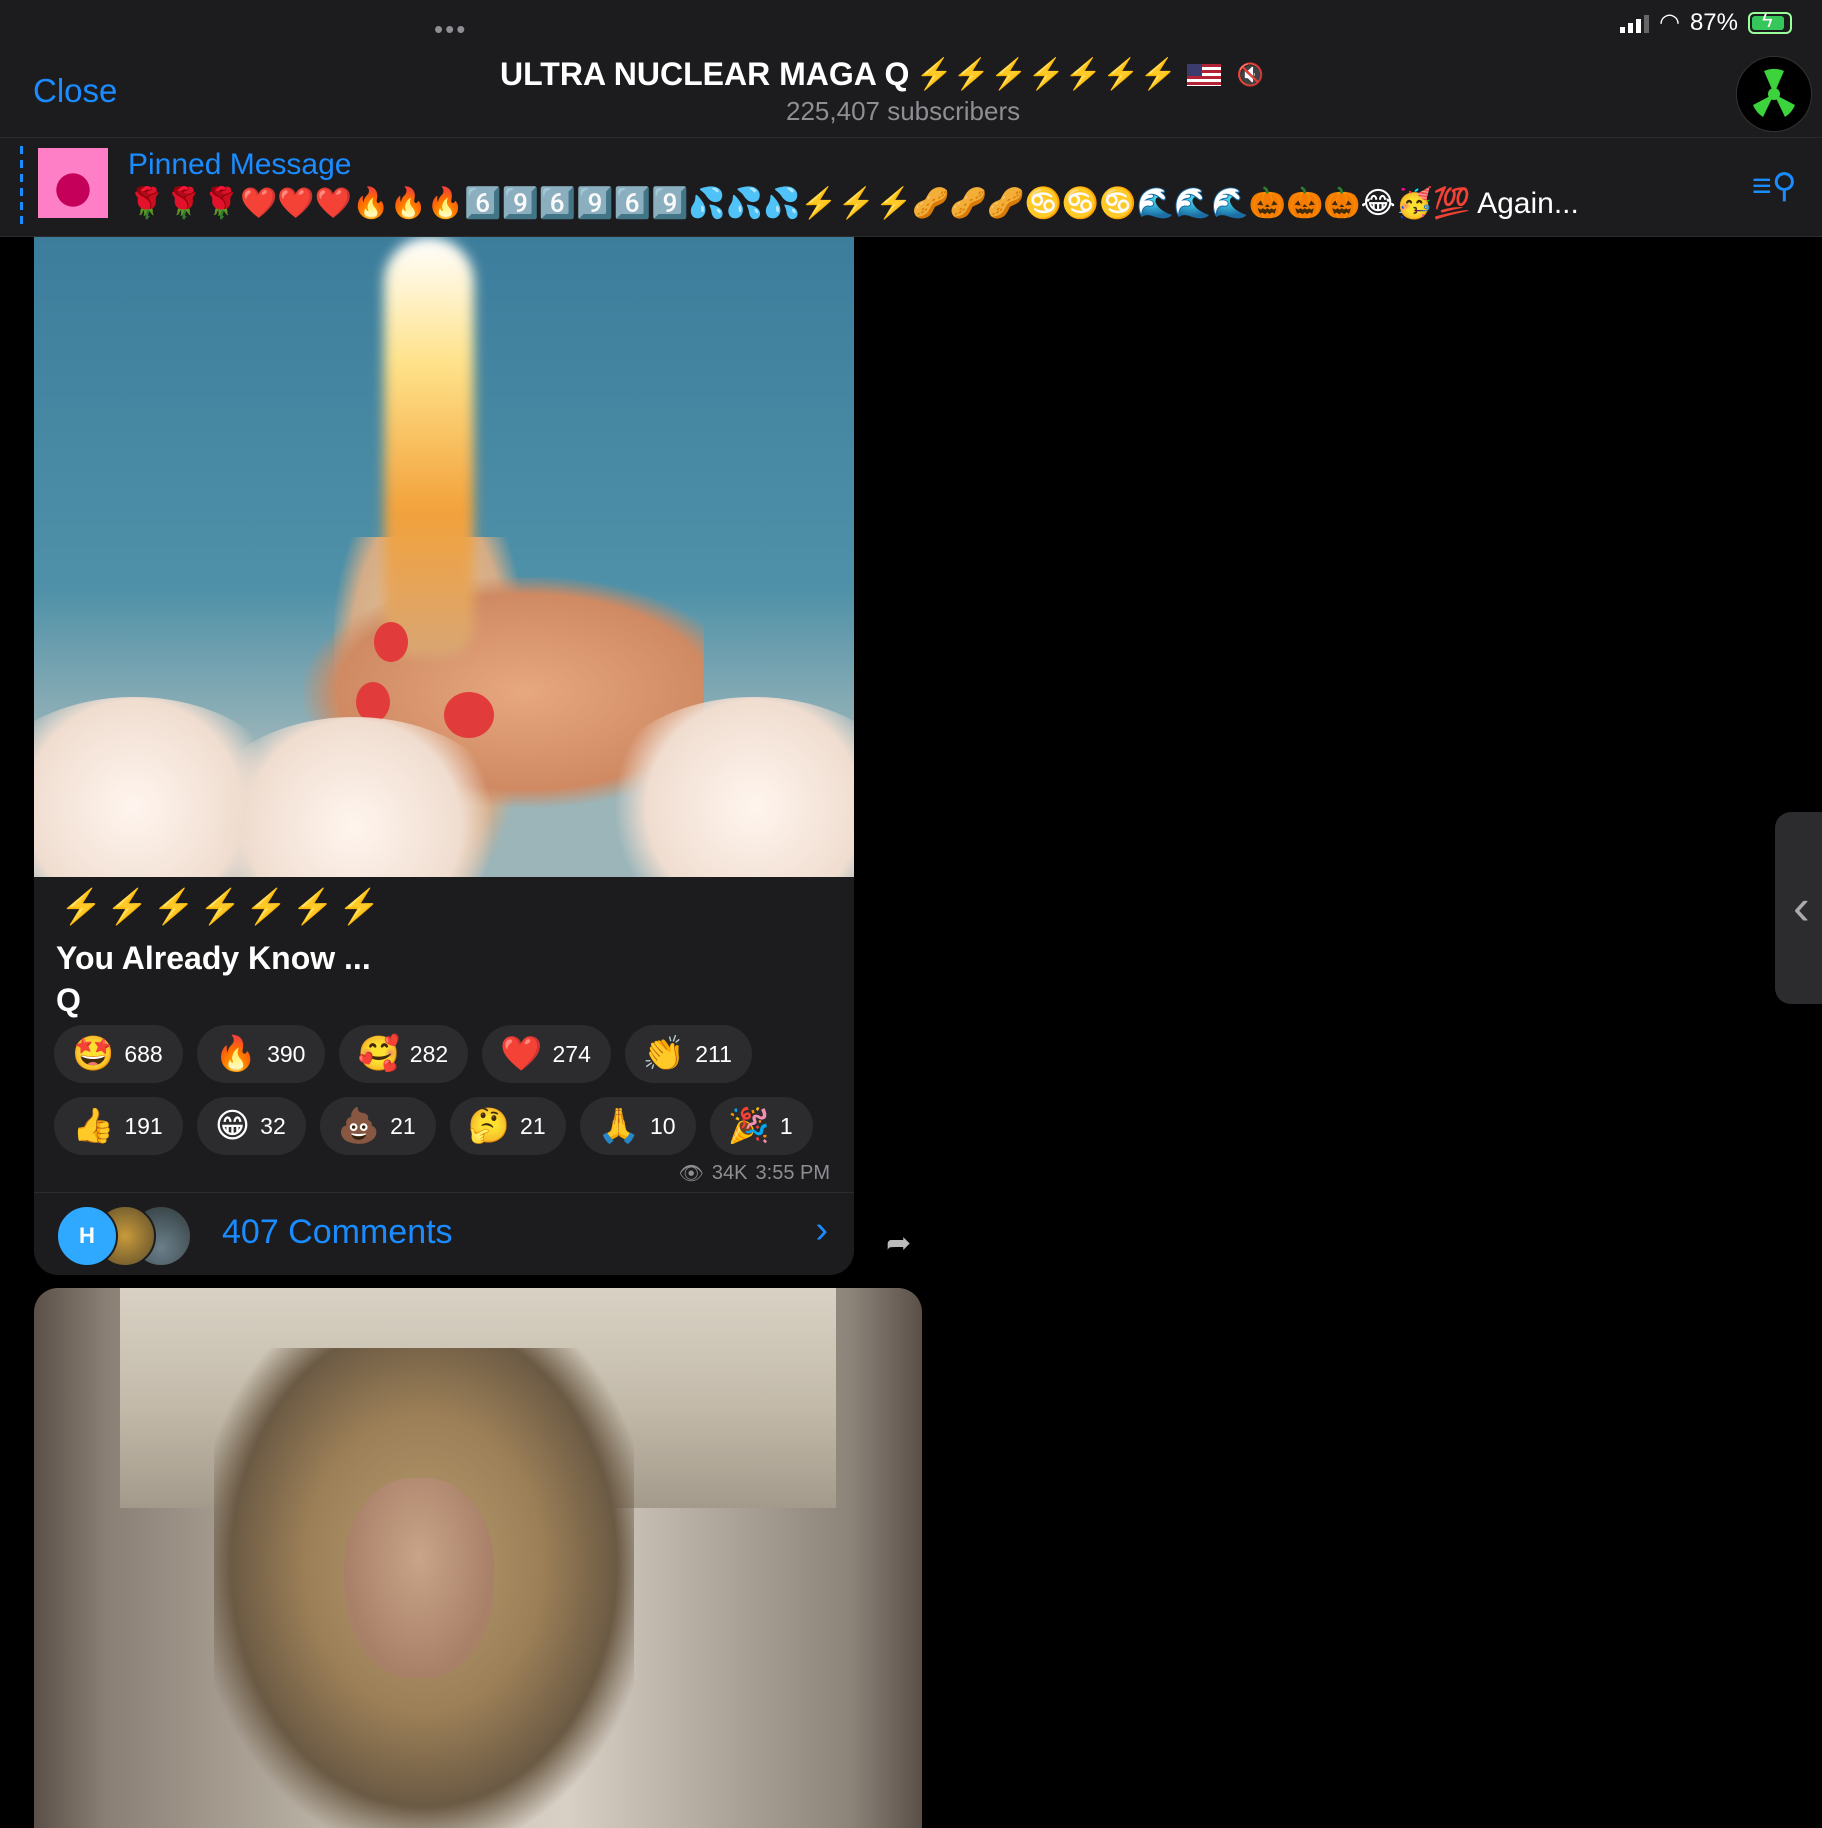 This screenshot has height=1828, width=1822. What do you see at coordinates (93, 1126) in the screenshot?
I see `thumbs-up-icon: 👍` at bounding box center [93, 1126].